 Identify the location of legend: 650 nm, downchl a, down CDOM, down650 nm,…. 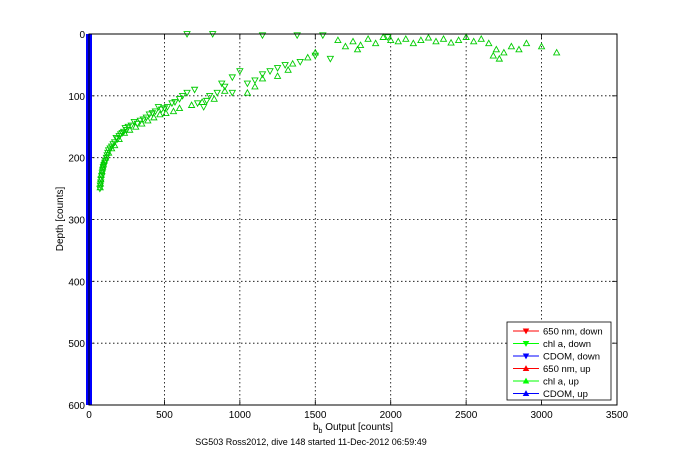
(559, 361).